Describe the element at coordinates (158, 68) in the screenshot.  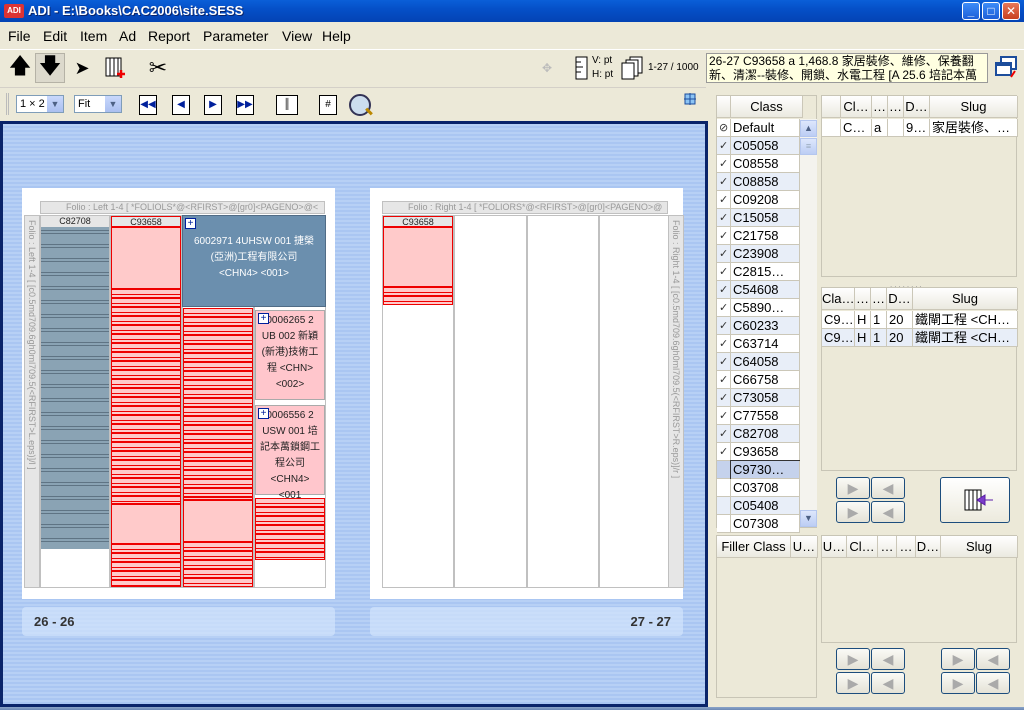
I see `cut-button: ✂` at that location.